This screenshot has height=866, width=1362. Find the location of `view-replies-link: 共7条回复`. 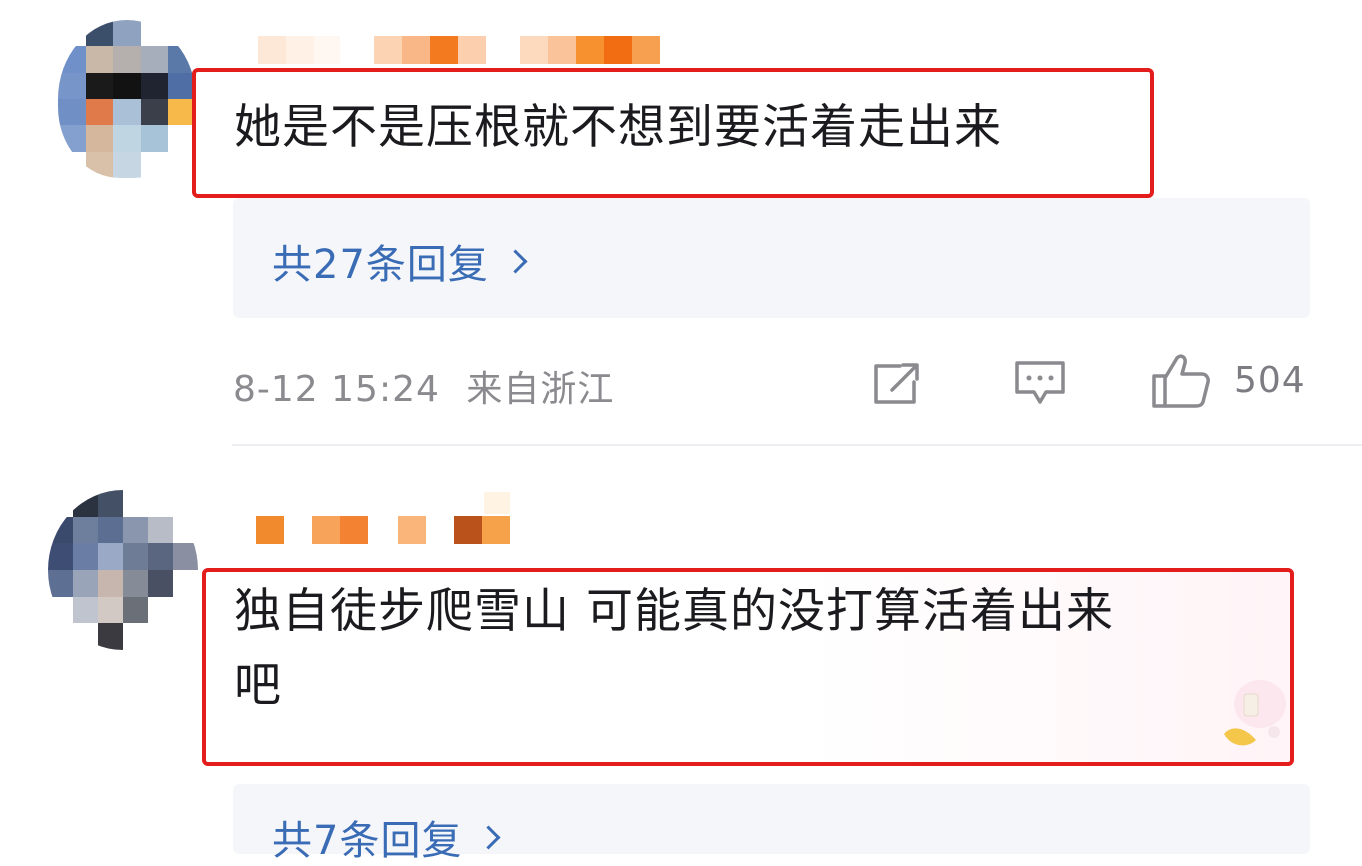

view-replies-link: 共7条回复 is located at coordinates (386, 837).